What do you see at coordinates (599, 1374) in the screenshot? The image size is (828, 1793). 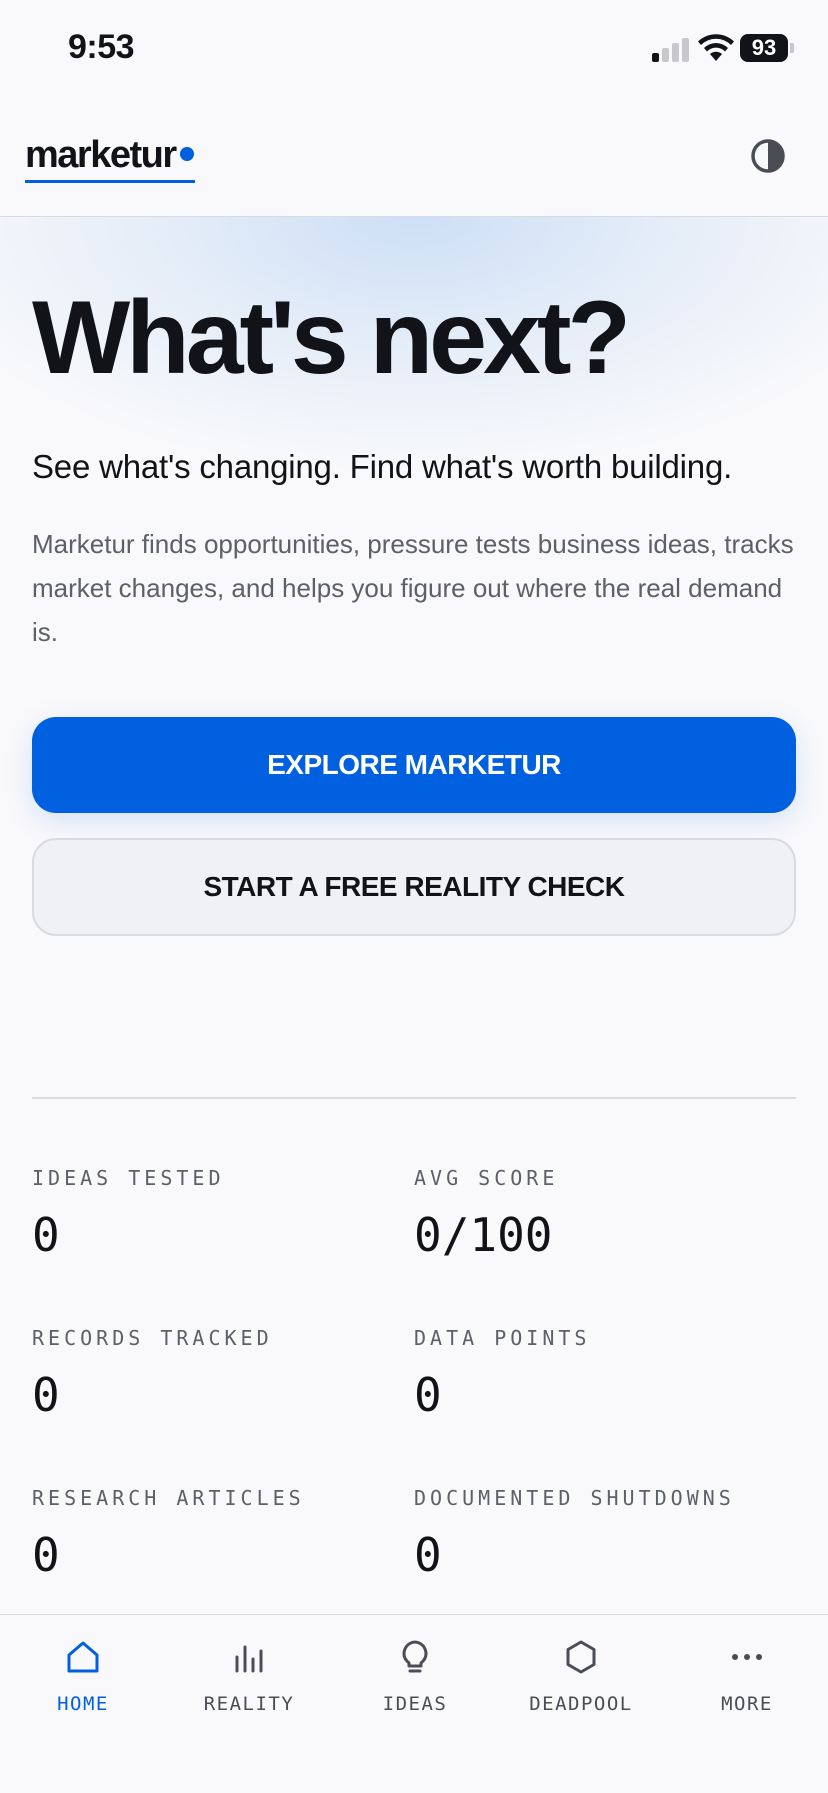 I see `stat-data-points: DATA POINTS 0` at bounding box center [599, 1374].